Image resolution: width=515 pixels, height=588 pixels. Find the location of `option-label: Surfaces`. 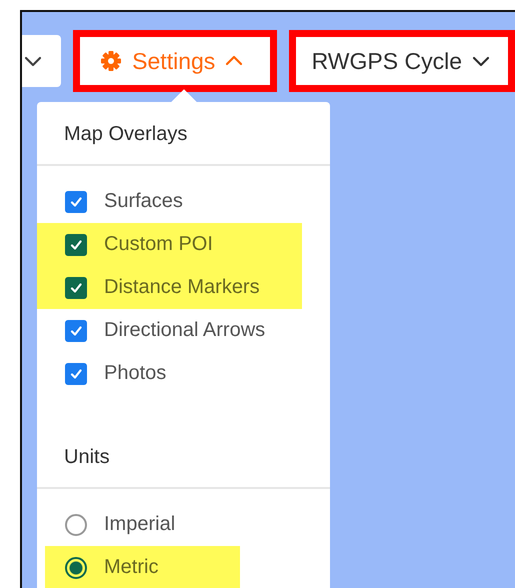

option-label: Surfaces is located at coordinates (143, 201).